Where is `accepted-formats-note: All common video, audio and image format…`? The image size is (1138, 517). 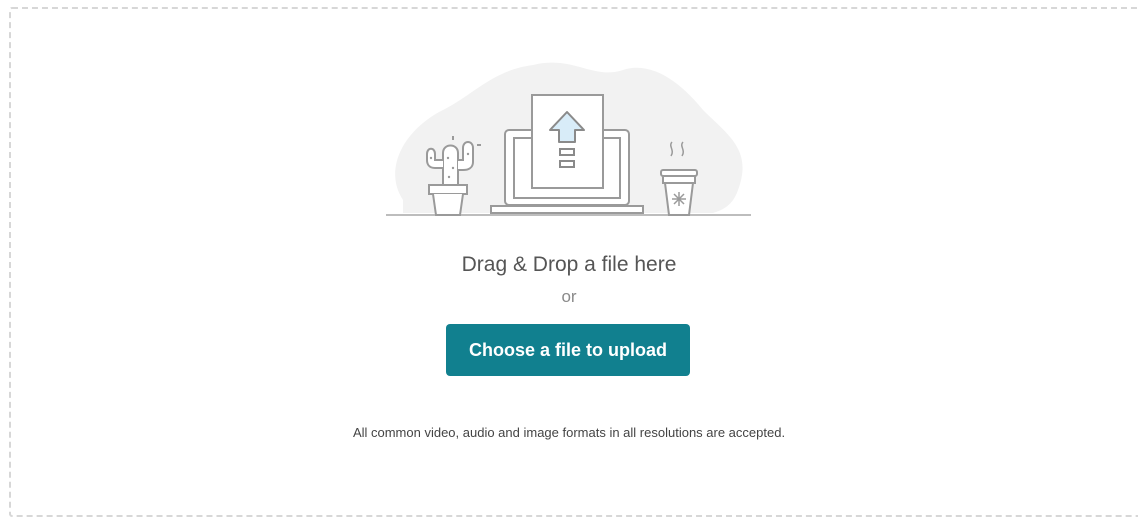
accepted-formats-note: All common video, audio and image format… is located at coordinates (569, 432).